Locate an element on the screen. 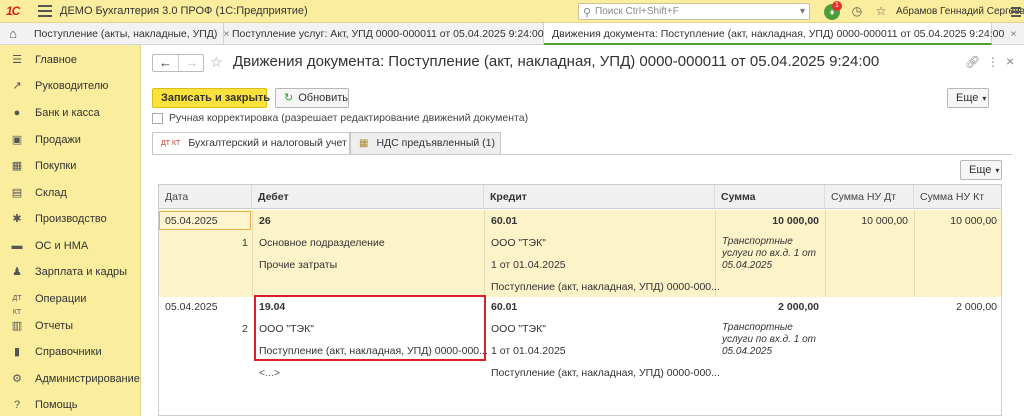 The width and height of the screenshot is (1024, 416). bank-icon: ● is located at coordinates (17, 113).